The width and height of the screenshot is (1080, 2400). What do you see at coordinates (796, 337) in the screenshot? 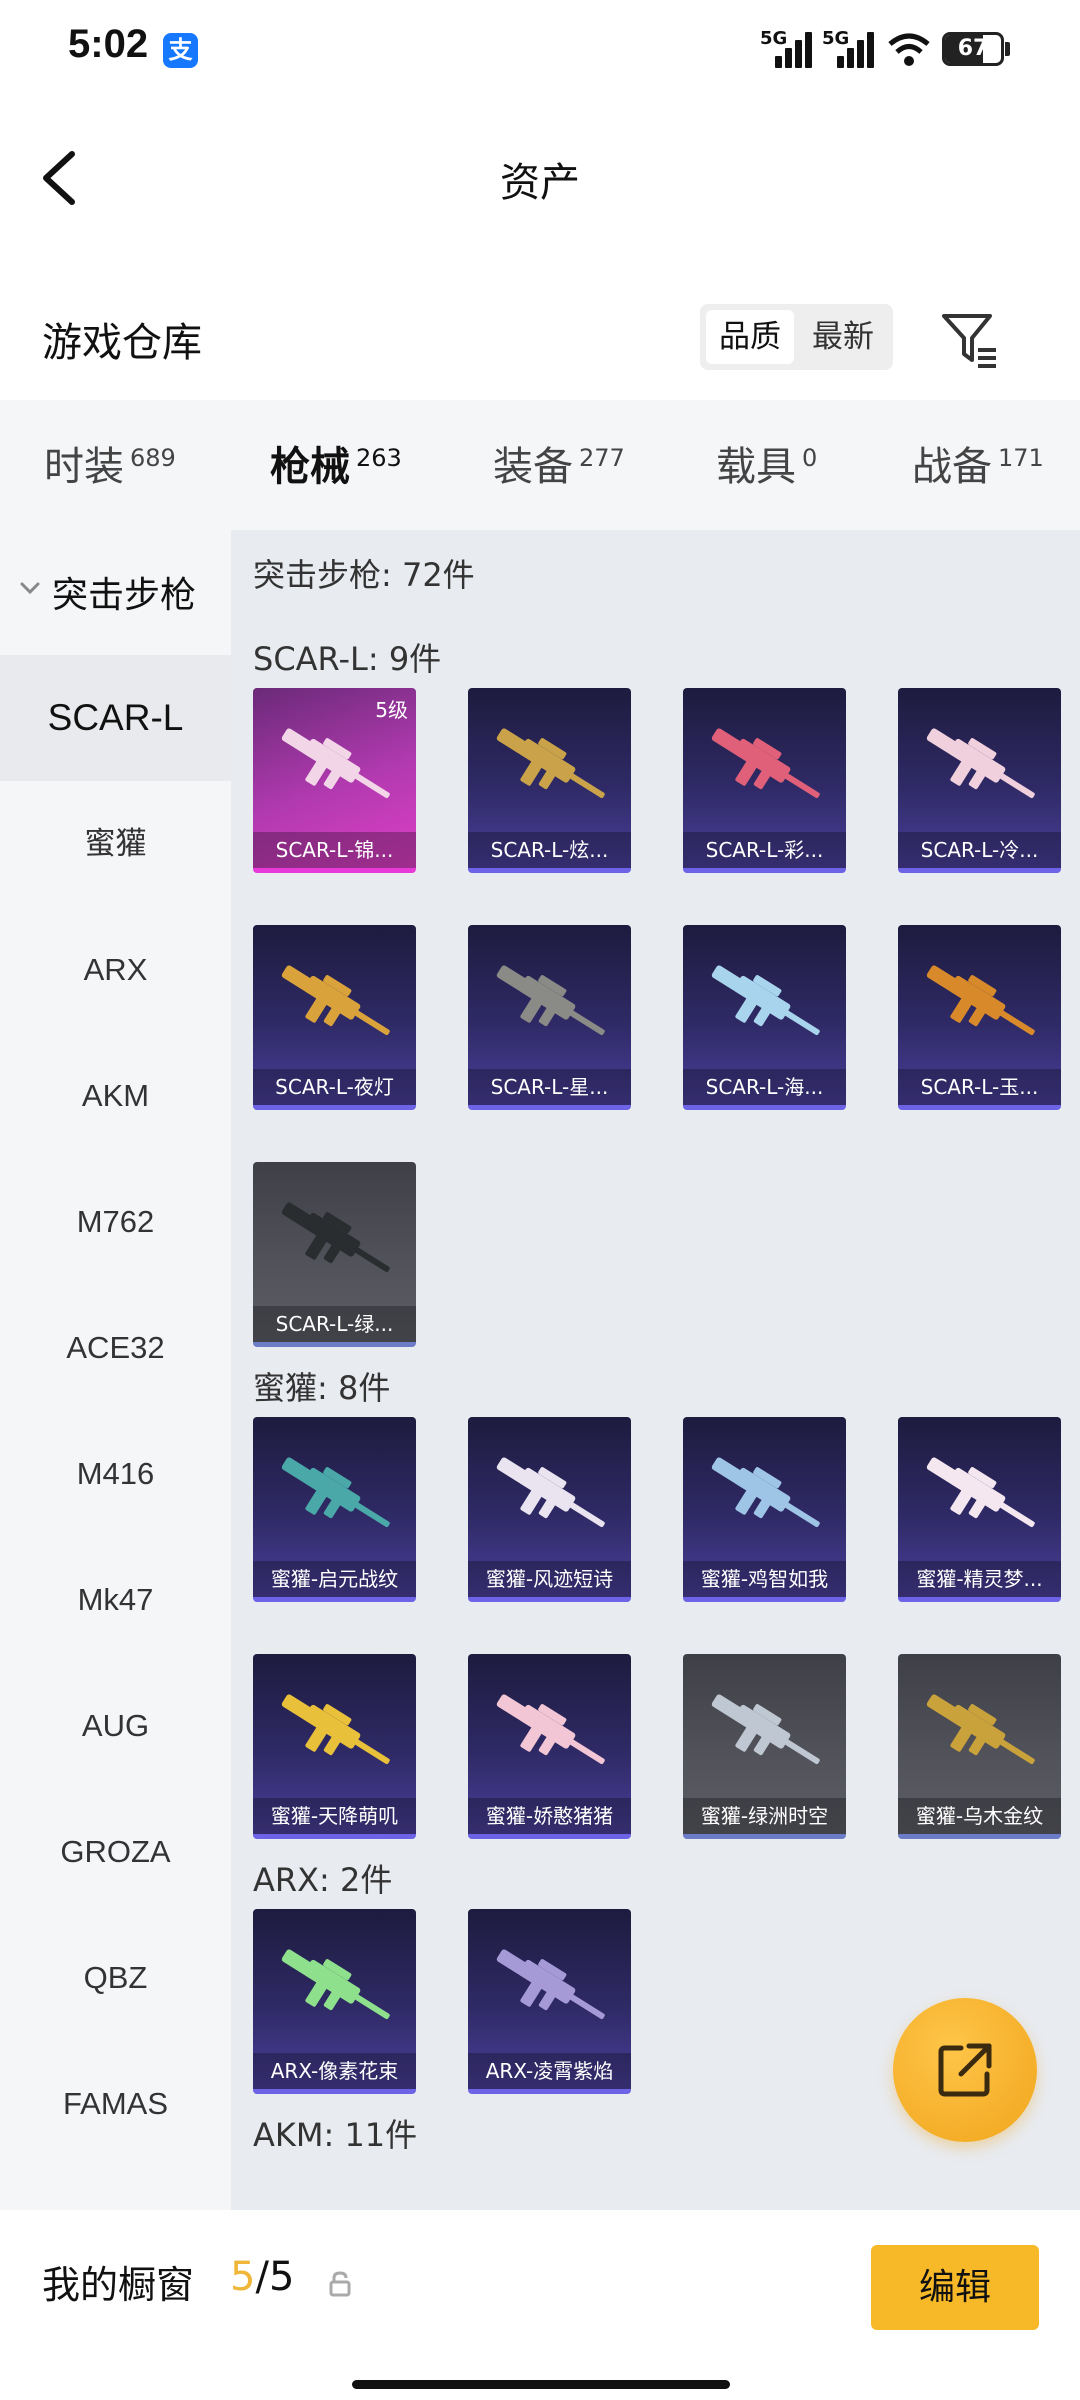
I see `sort-toggle: 品质 最新` at bounding box center [796, 337].